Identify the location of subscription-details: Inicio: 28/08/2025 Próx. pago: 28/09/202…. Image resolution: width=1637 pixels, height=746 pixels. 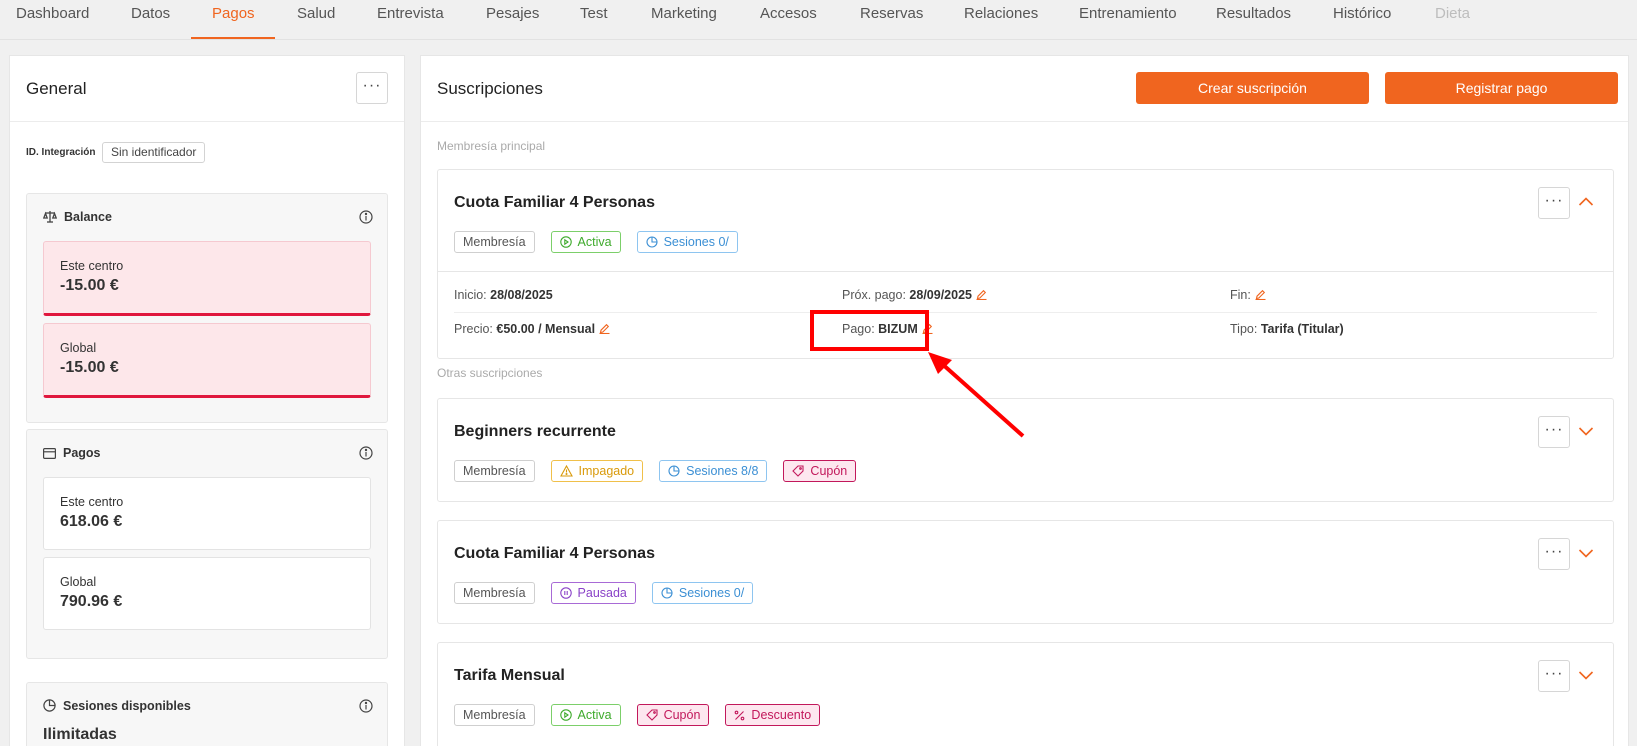
(1025, 311).